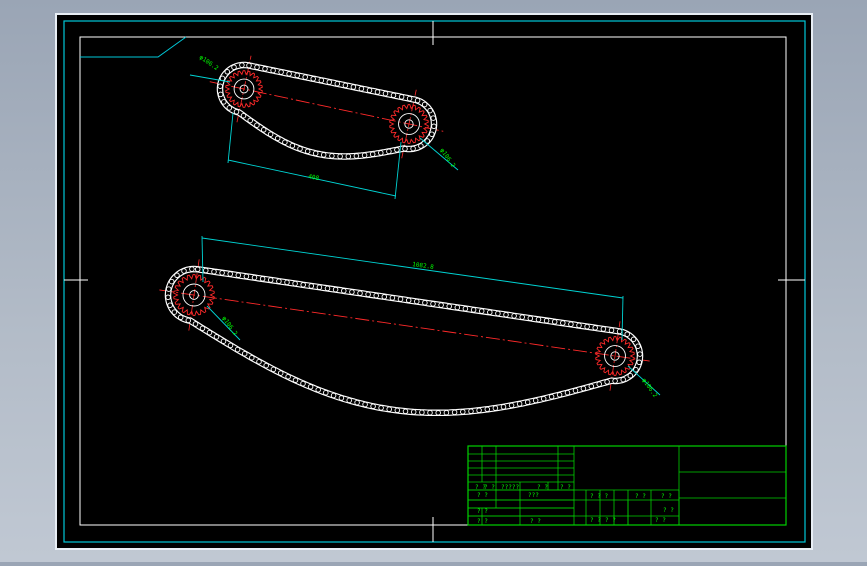 This screenshot has width=867, height=566. Describe the element at coordinates (533, 495) in the screenshot. I see `title-cell: ???` at that location.